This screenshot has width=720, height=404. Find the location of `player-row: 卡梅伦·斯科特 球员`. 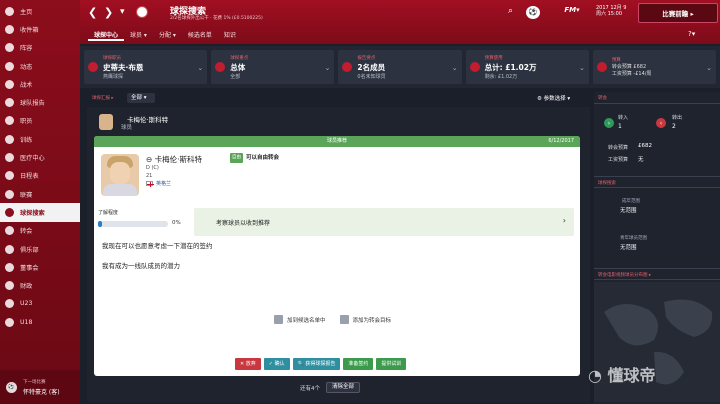

player-row: 卡梅伦·斯科特 球员 is located at coordinates (342, 122).